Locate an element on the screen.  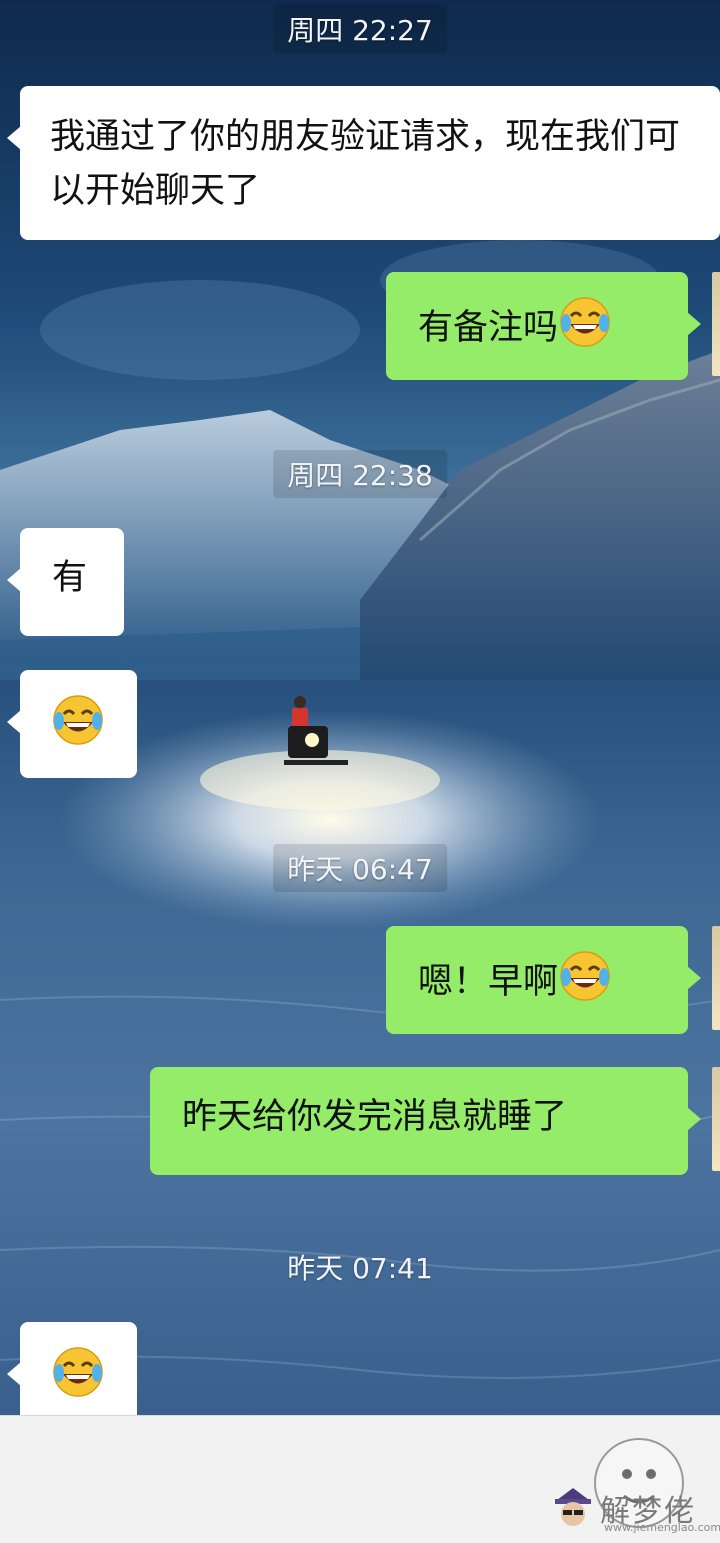
timestamp: 周四 22:27 is located at coordinates (360, 29).